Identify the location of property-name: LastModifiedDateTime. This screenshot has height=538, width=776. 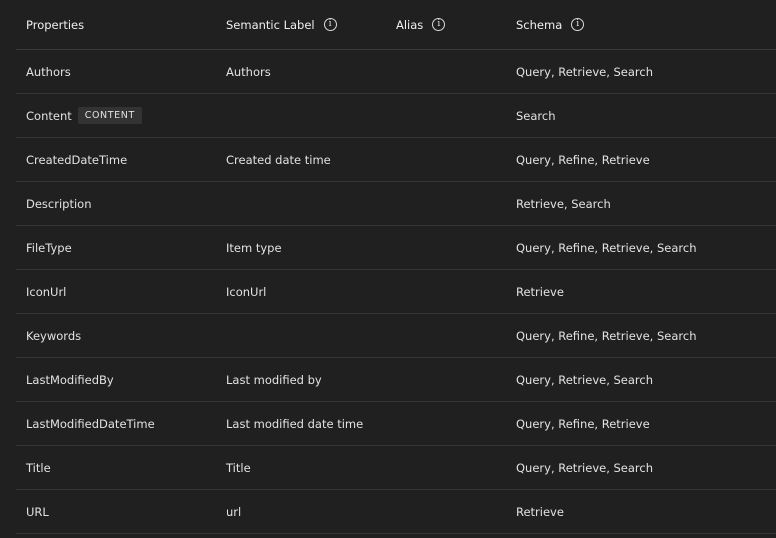
(90, 423).